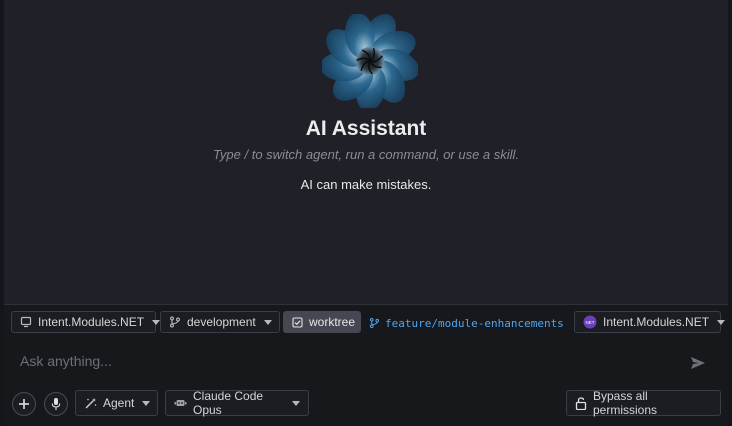  What do you see at coordinates (370, 61) in the screenshot?
I see `spiral-flower-logo` at bounding box center [370, 61].